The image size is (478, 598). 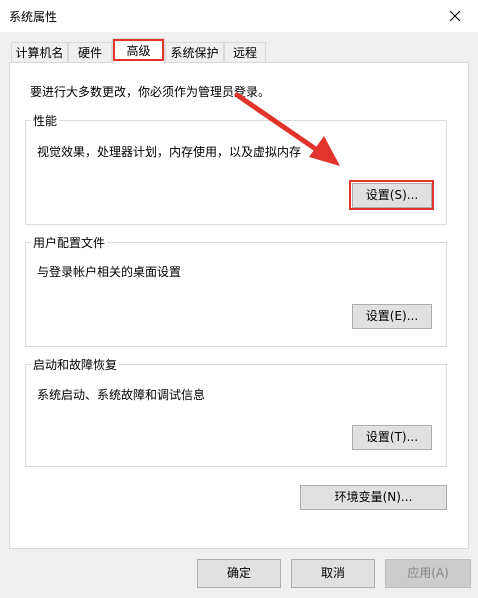 I want to click on close-icon, so click(x=455, y=16).